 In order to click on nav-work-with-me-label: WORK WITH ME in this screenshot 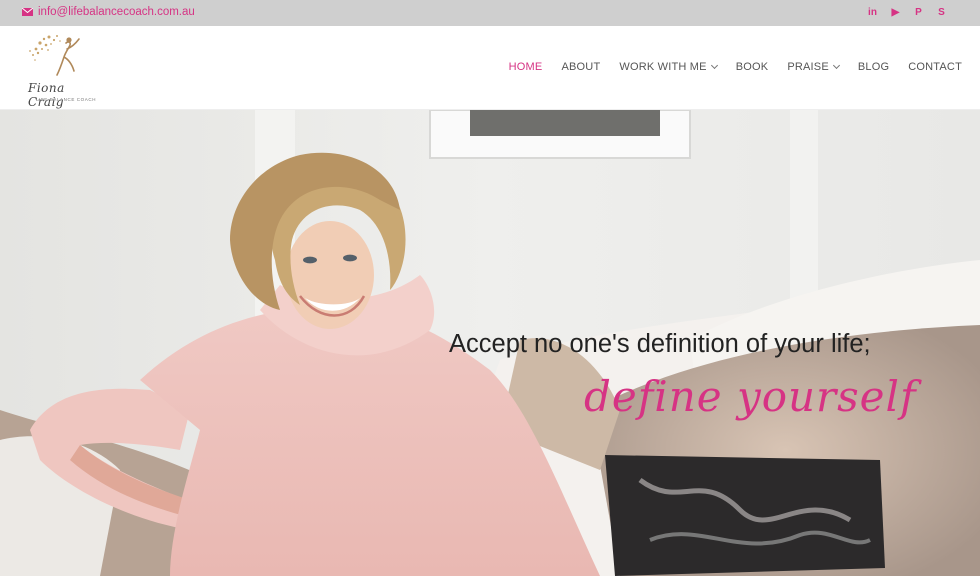, I will do `click(663, 67)`.